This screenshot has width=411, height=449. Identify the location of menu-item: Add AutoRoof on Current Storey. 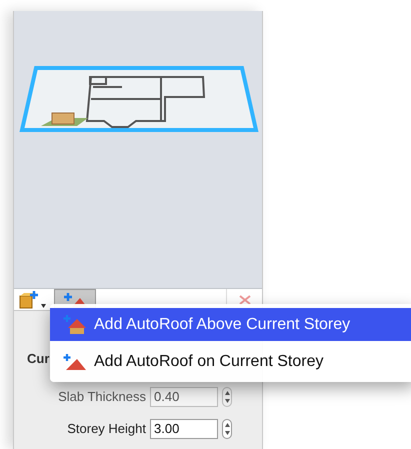
(230, 361).